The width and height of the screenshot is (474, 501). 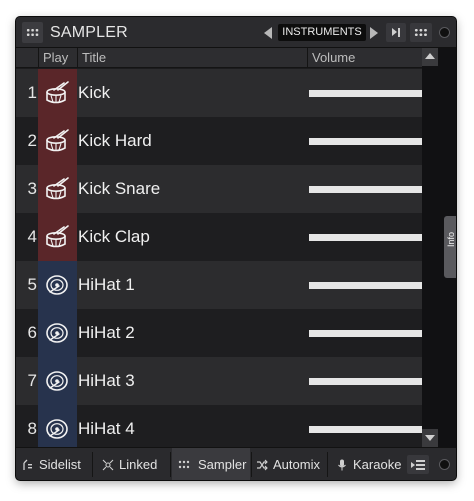 I want to click on sample-row: 5 HiHat 1, so click(x=227, y=285).